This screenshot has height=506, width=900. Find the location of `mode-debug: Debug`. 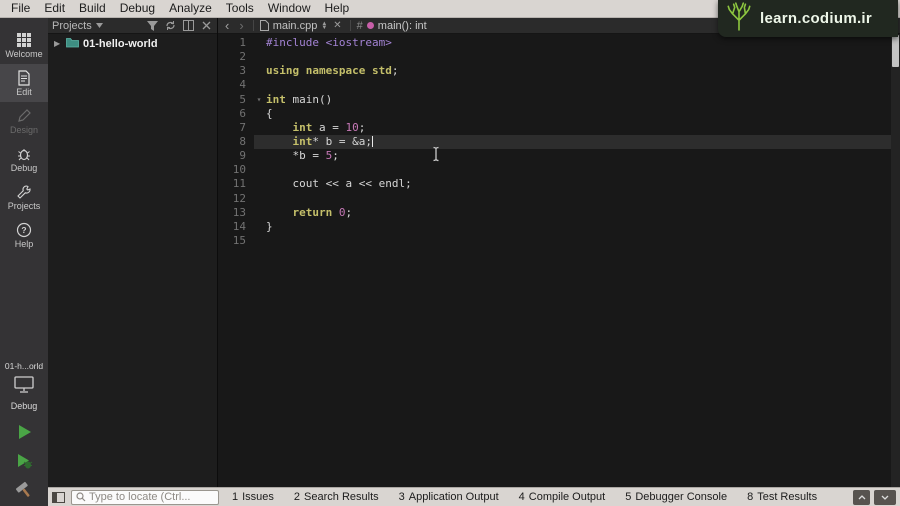

mode-debug: Debug is located at coordinates (24, 159).